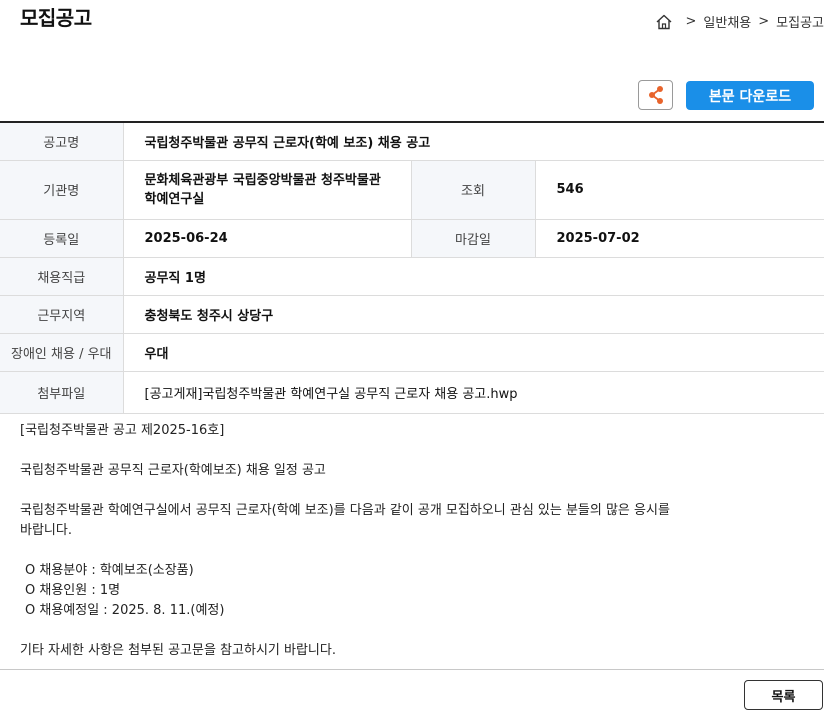 The image size is (824, 710). I want to click on attachment-file-link: [공고게재]국립청주박물관 학예연구실 공무직 근로자 채용 공고.hwp, so click(473, 392).